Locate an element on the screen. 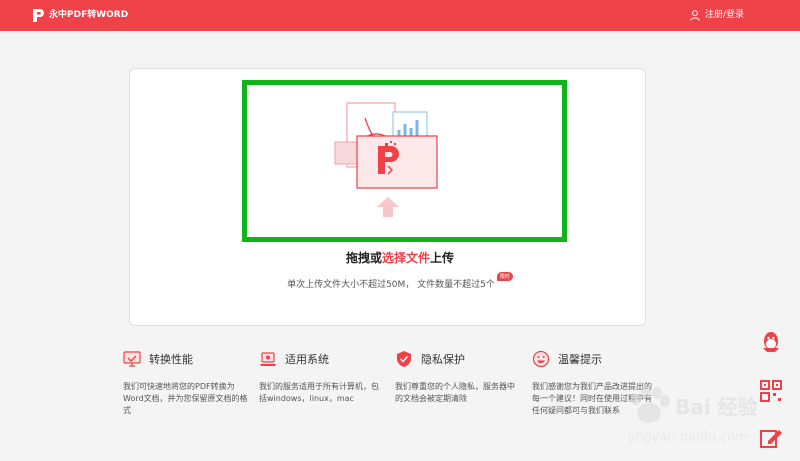 This screenshot has height=461, width=800. upload-title-suffix: 上传 is located at coordinates (442, 258).